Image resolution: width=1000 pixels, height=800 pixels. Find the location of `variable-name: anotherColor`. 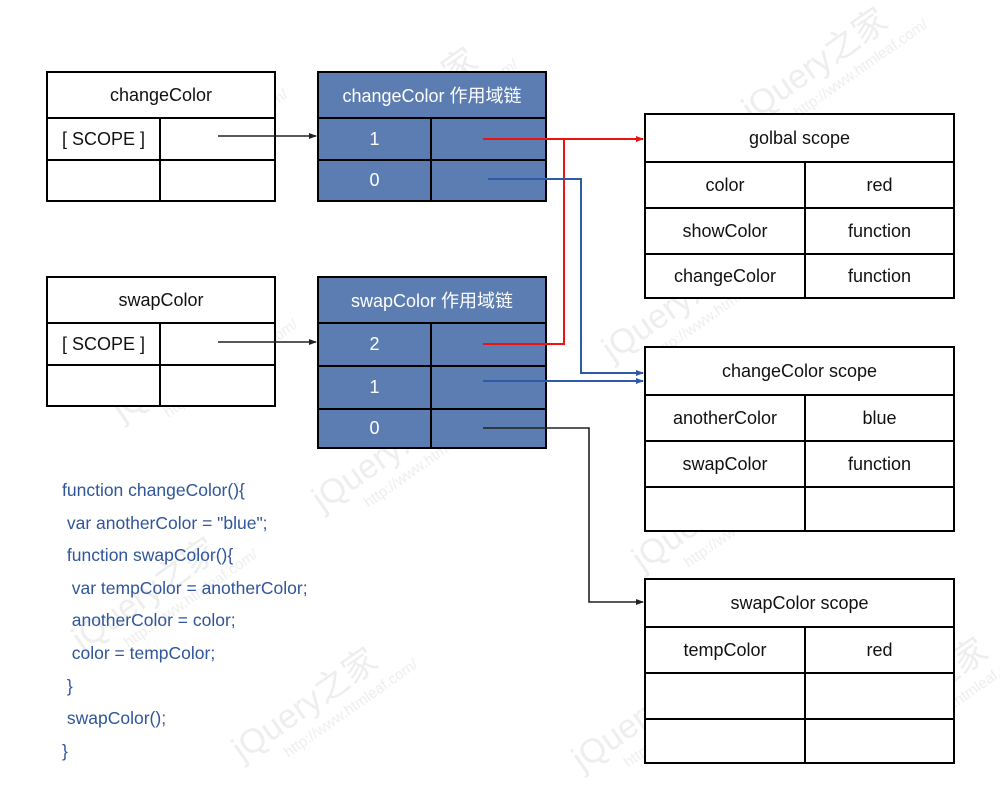

variable-name: anotherColor is located at coordinates (725, 417).